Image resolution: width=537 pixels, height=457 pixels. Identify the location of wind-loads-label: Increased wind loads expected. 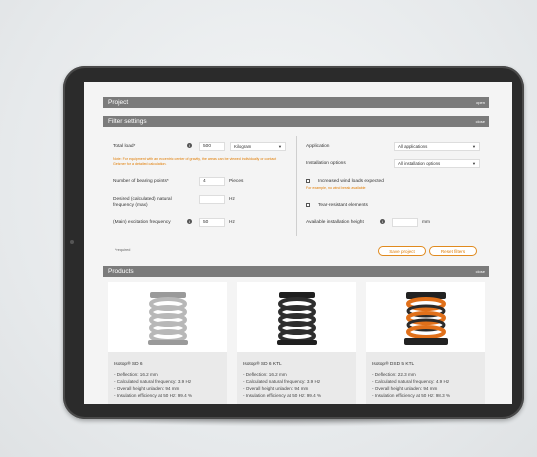
(351, 181).